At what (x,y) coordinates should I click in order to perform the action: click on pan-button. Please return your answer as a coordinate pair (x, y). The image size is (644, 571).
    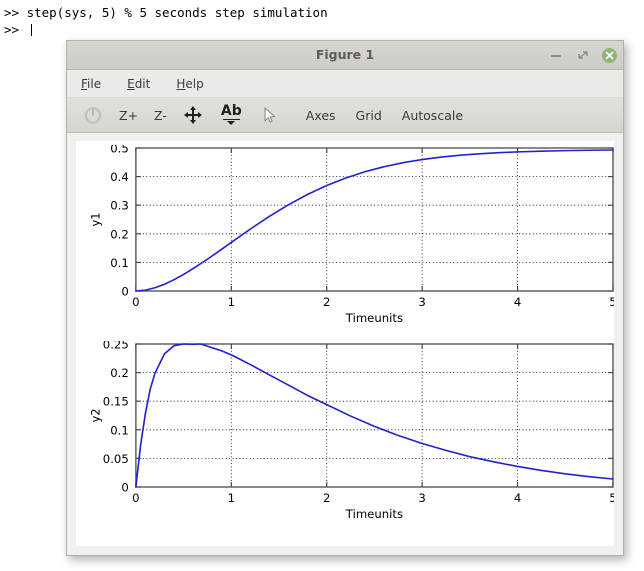
    Looking at the image, I should click on (193, 115).